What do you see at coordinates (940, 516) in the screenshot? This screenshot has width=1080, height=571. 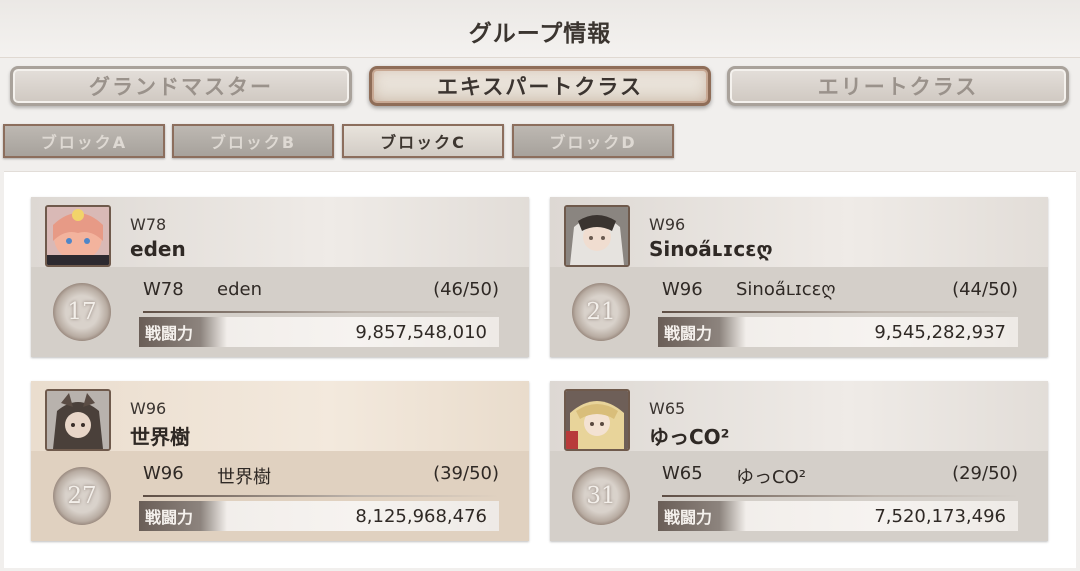 I see `power-value: 7,520,173,496` at bounding box center [940, 516].